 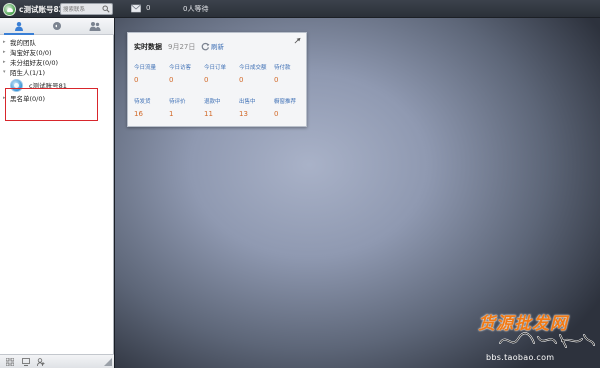 I want to click on watermark: 货源批发网 bbs.taobao.com, so click(x=538, y=338).